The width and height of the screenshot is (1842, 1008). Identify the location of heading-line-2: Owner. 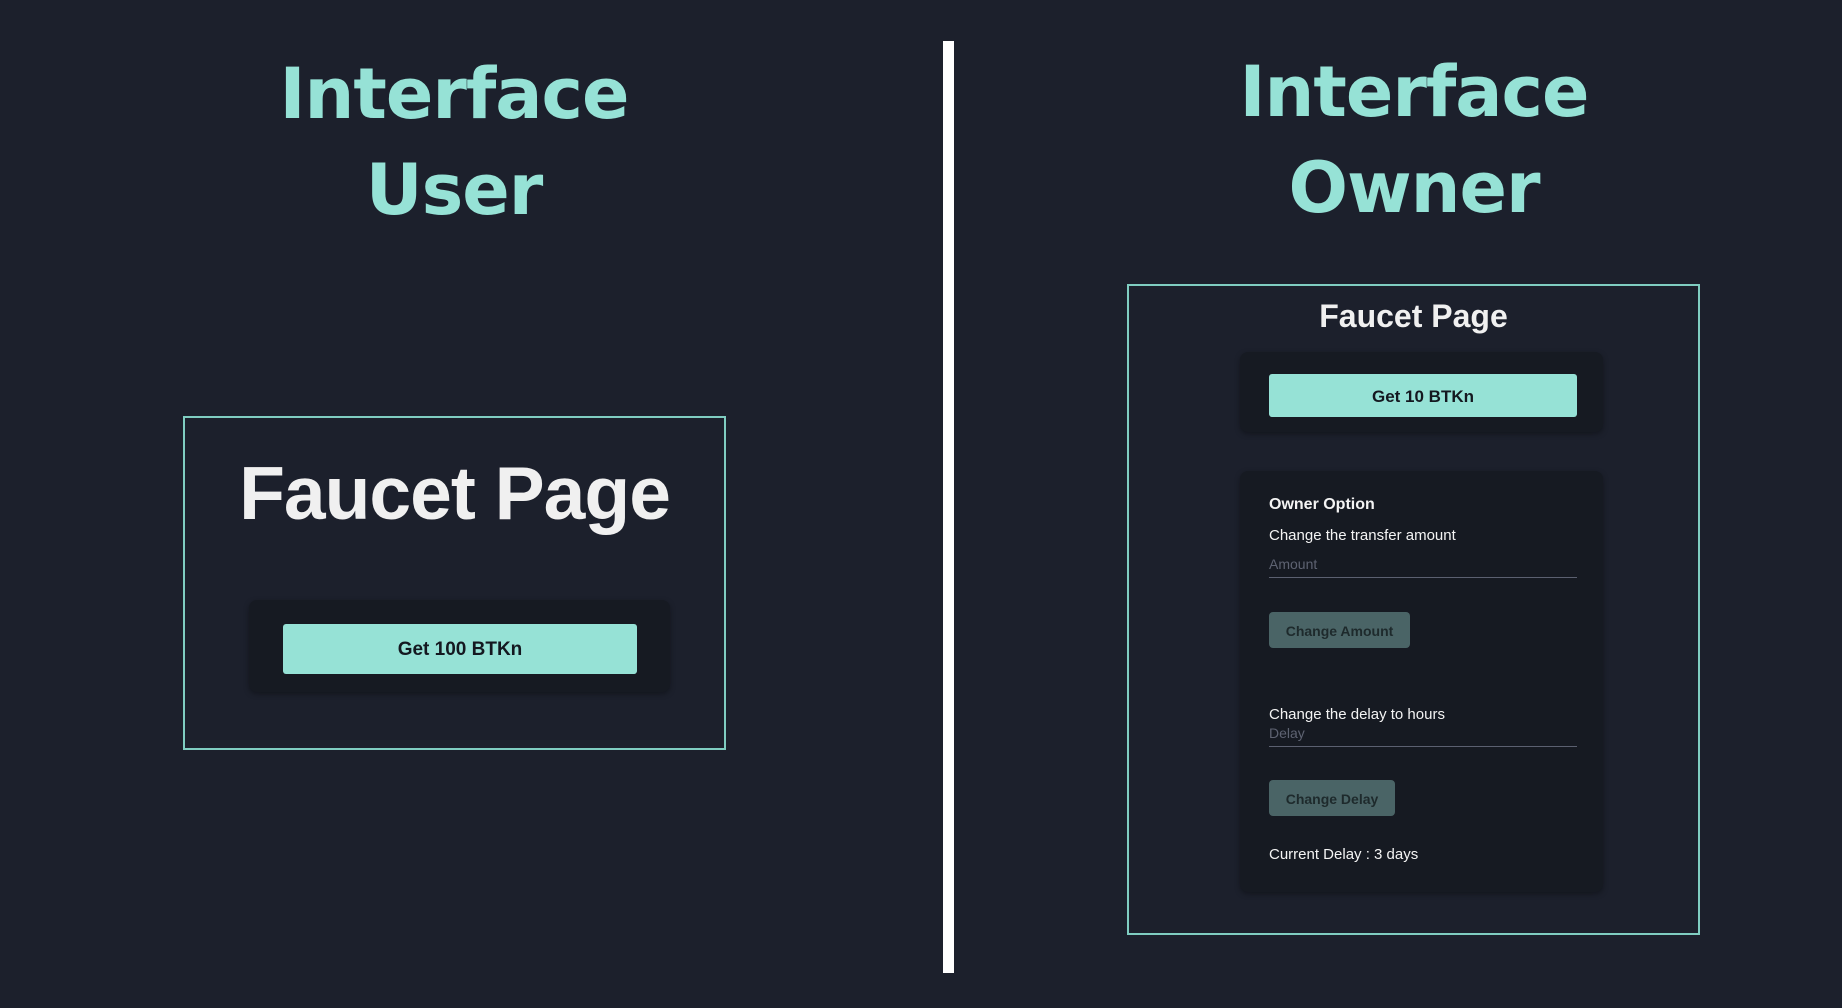
(1414, 188).